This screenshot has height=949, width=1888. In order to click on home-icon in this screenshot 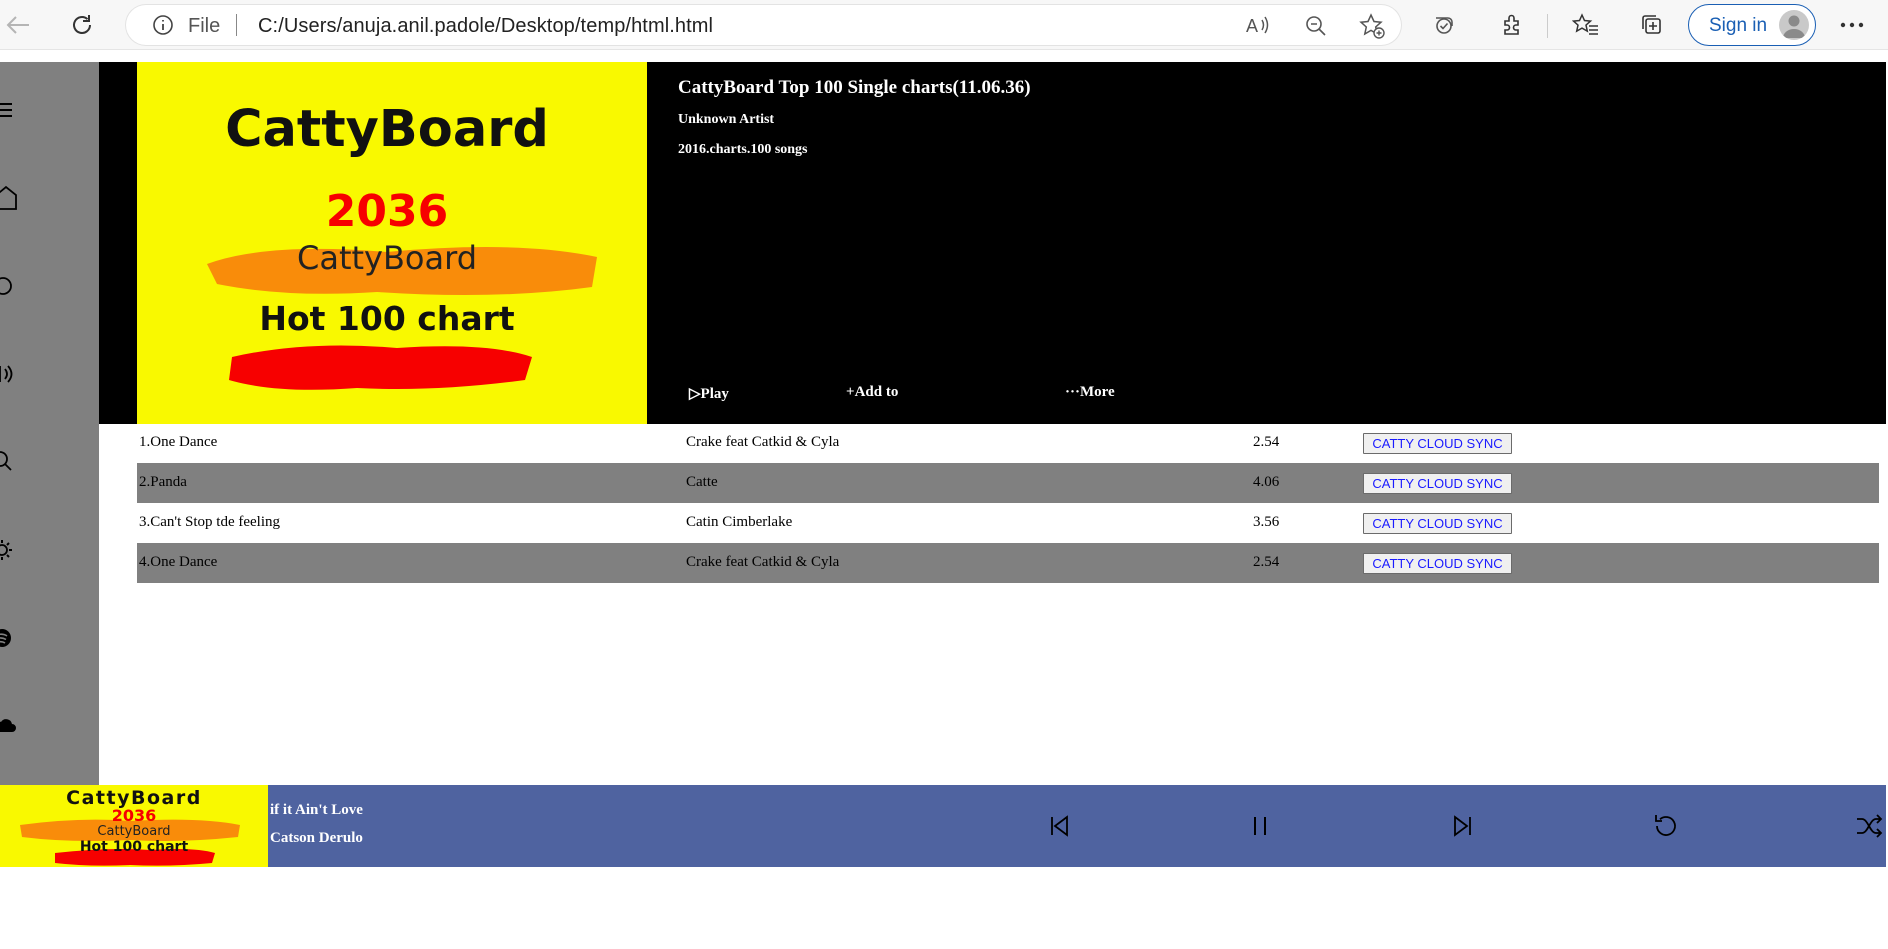, I will do `click(10, 198)`.